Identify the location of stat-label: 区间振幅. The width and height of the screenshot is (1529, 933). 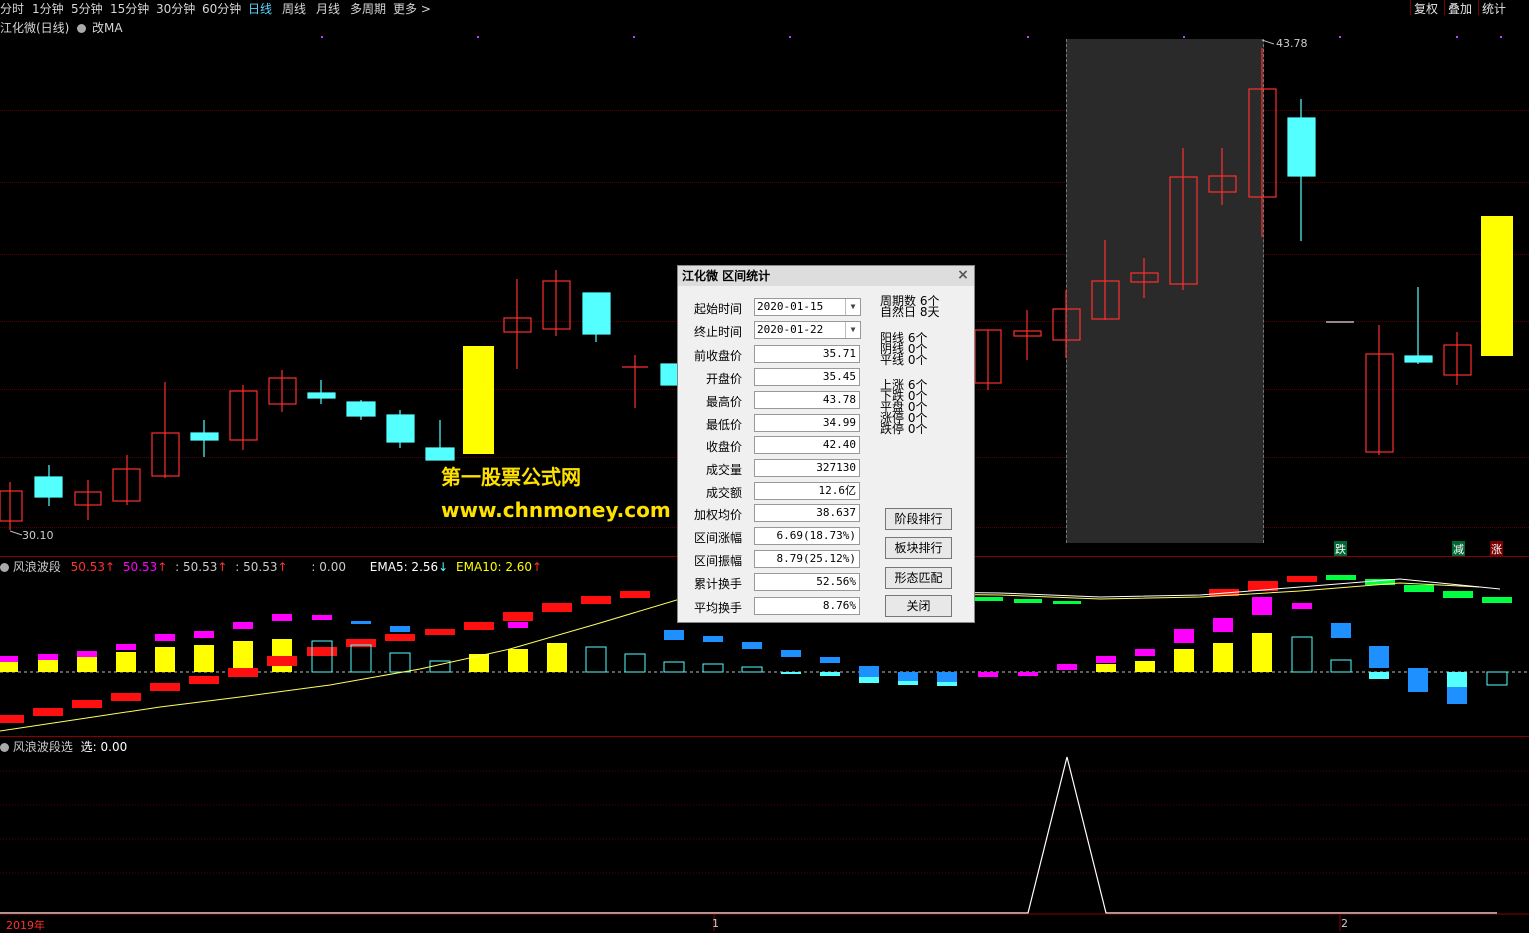
(717, 561).